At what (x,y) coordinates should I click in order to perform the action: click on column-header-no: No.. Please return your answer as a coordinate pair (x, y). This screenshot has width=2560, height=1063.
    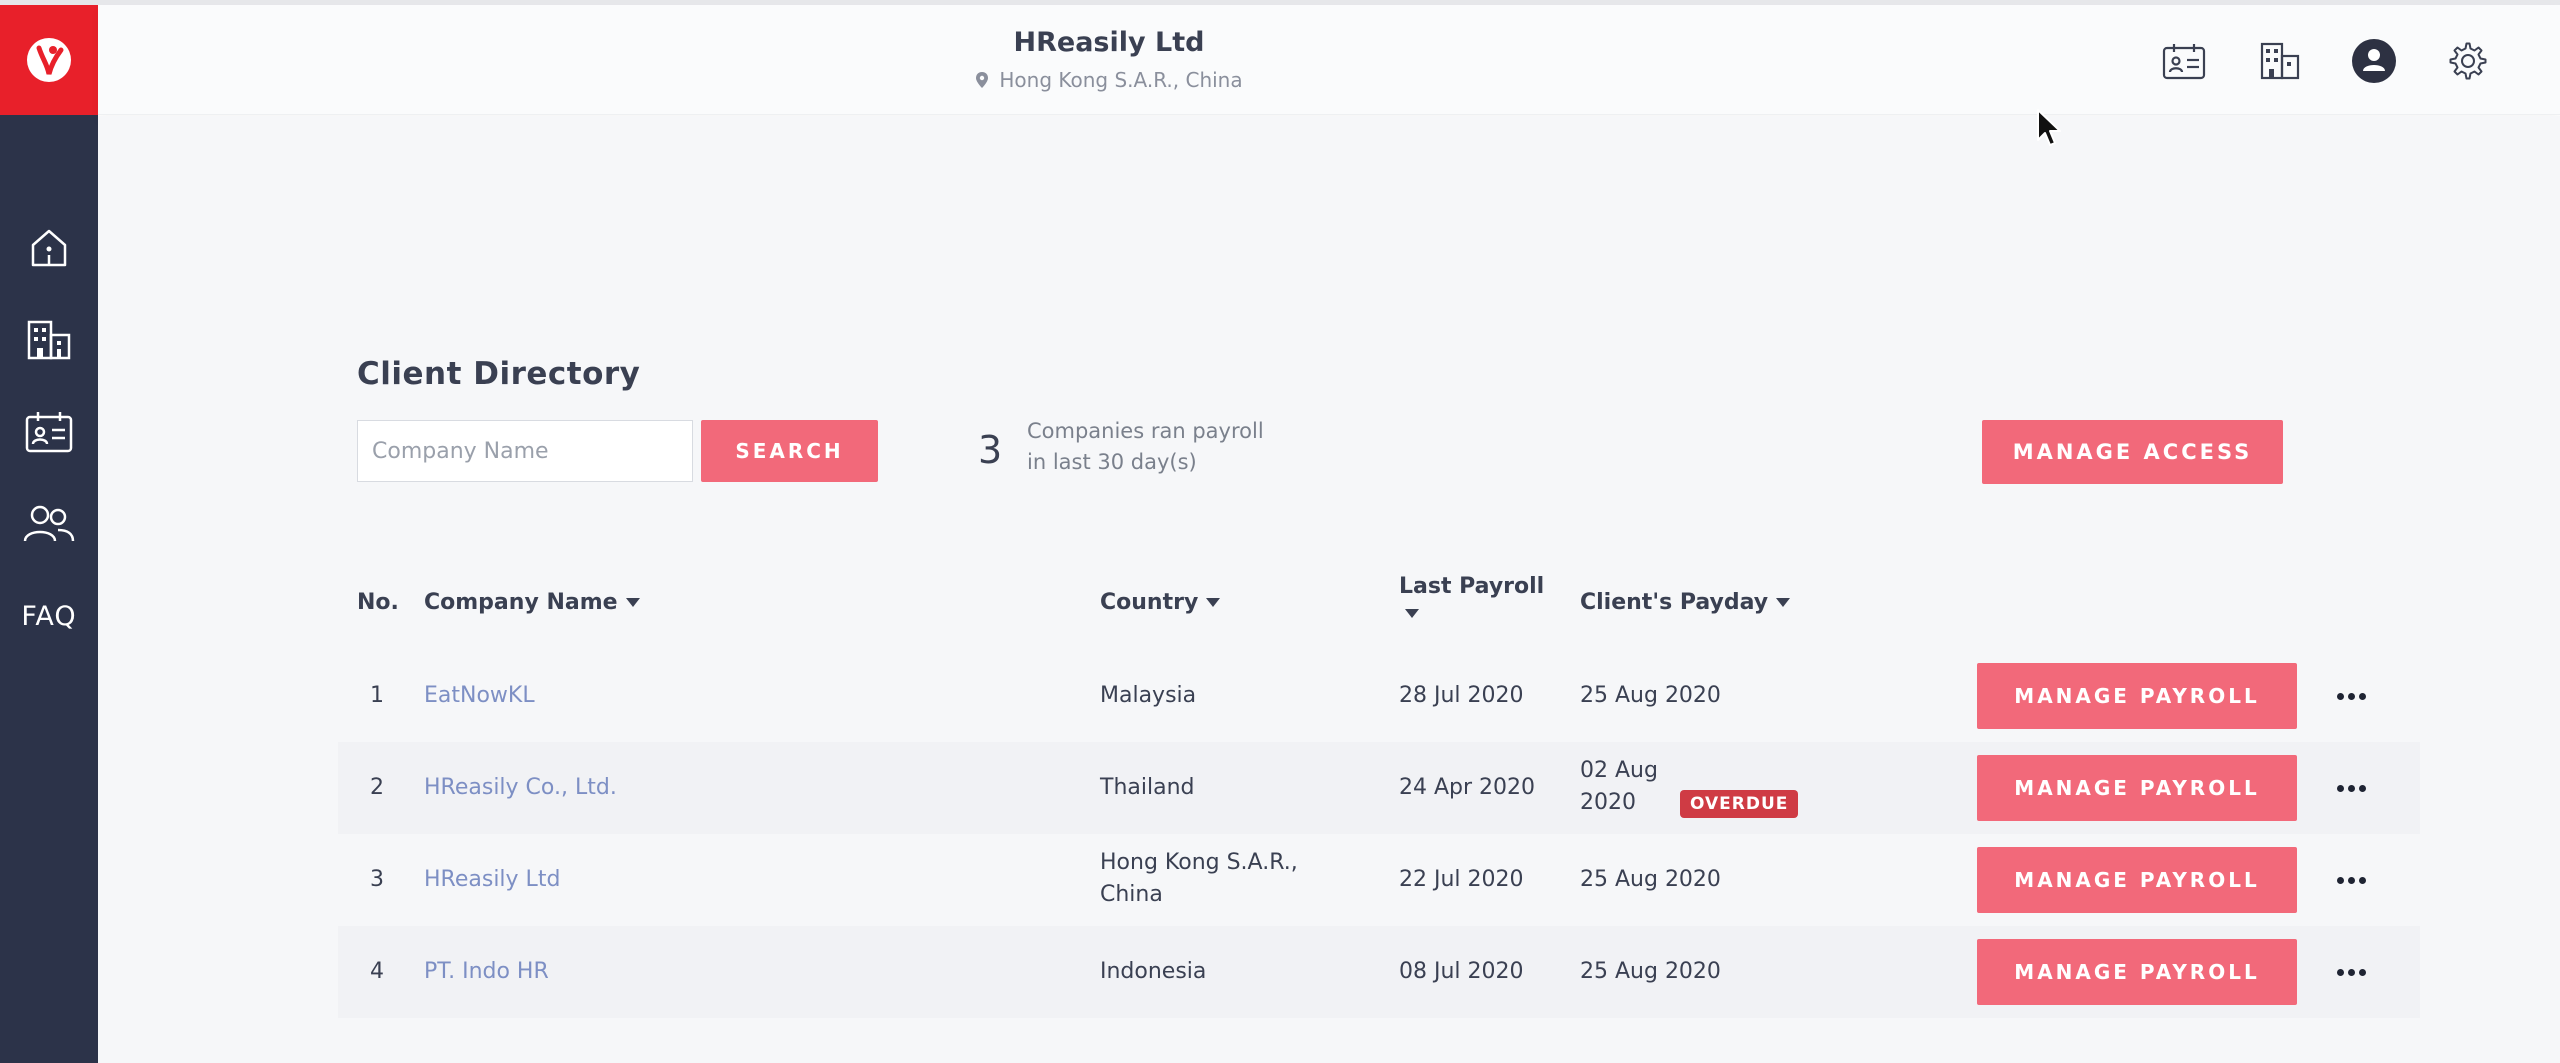
    Looking at the image, I should click on (378, 602).